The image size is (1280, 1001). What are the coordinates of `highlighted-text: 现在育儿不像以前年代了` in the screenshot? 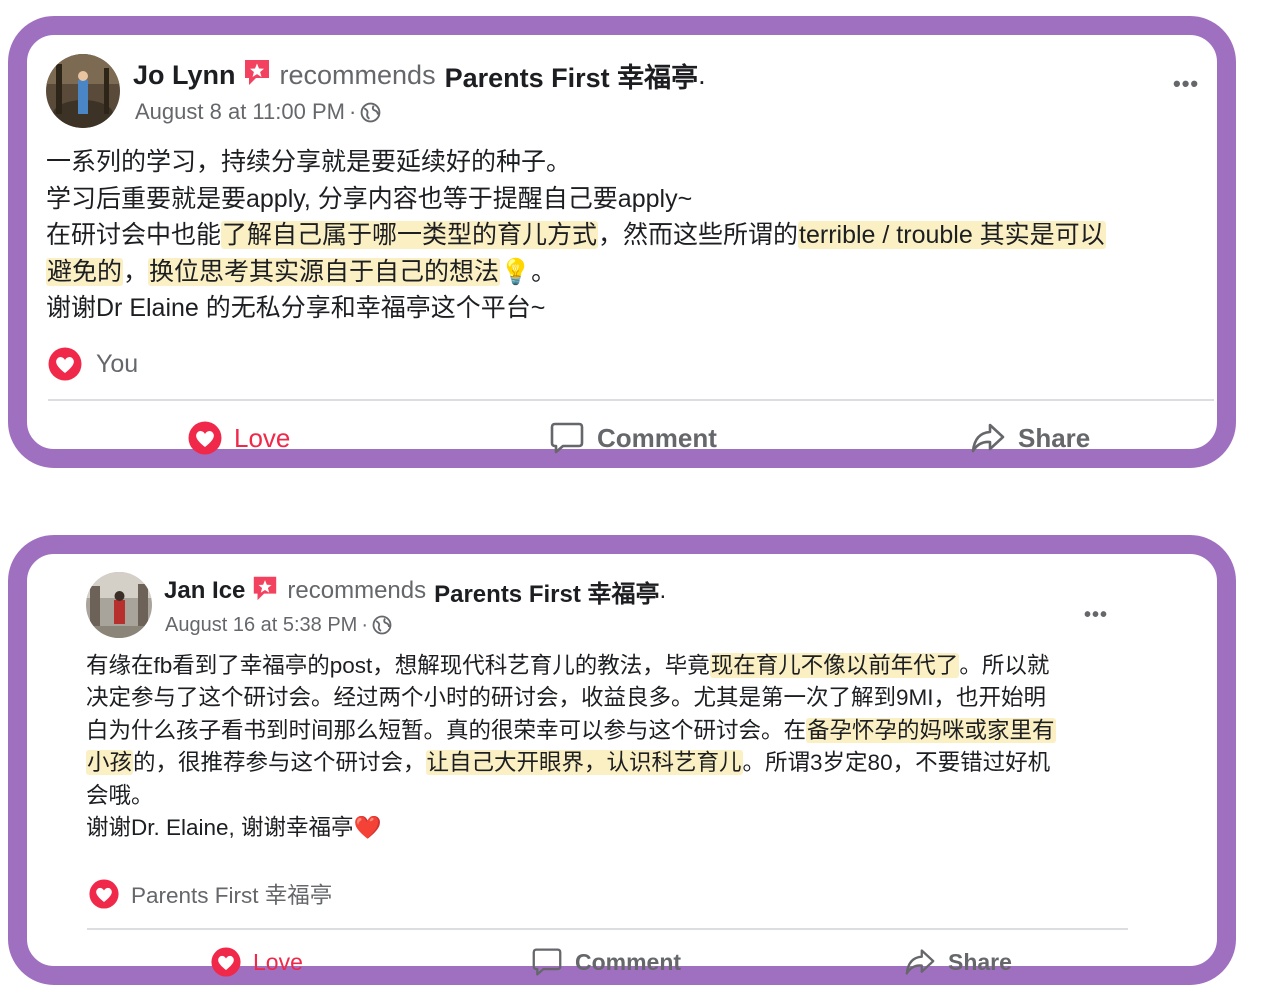 It's located at (834, 665).